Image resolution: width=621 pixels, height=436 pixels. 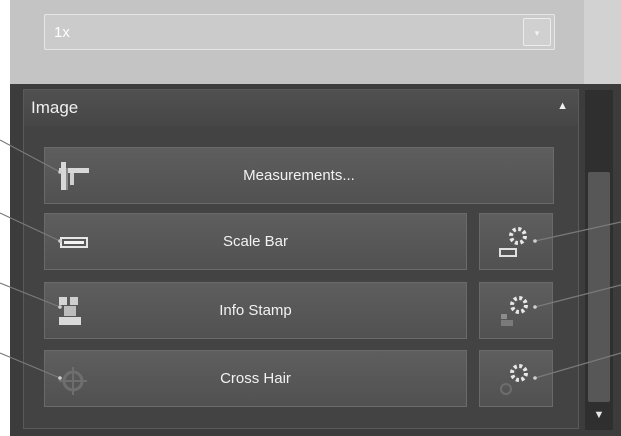 I want to click on callout-line-scale-bar, so click(x=30, y=227).